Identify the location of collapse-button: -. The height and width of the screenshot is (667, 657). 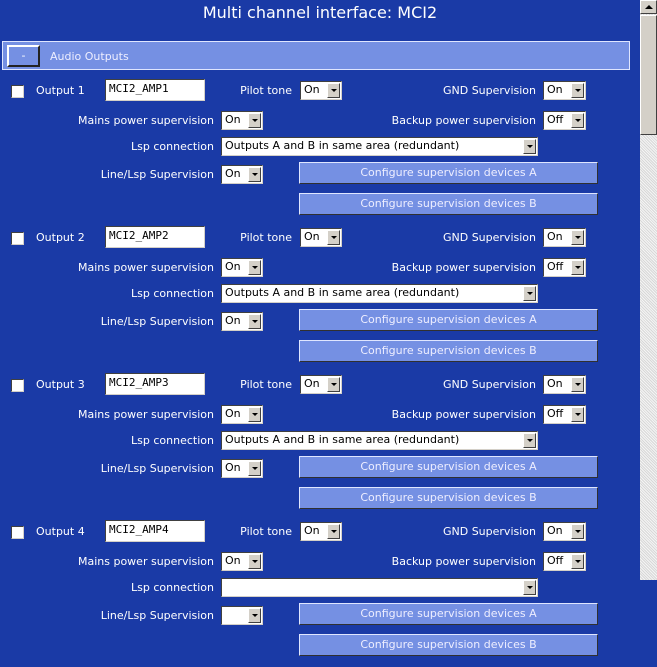
(23, 56).